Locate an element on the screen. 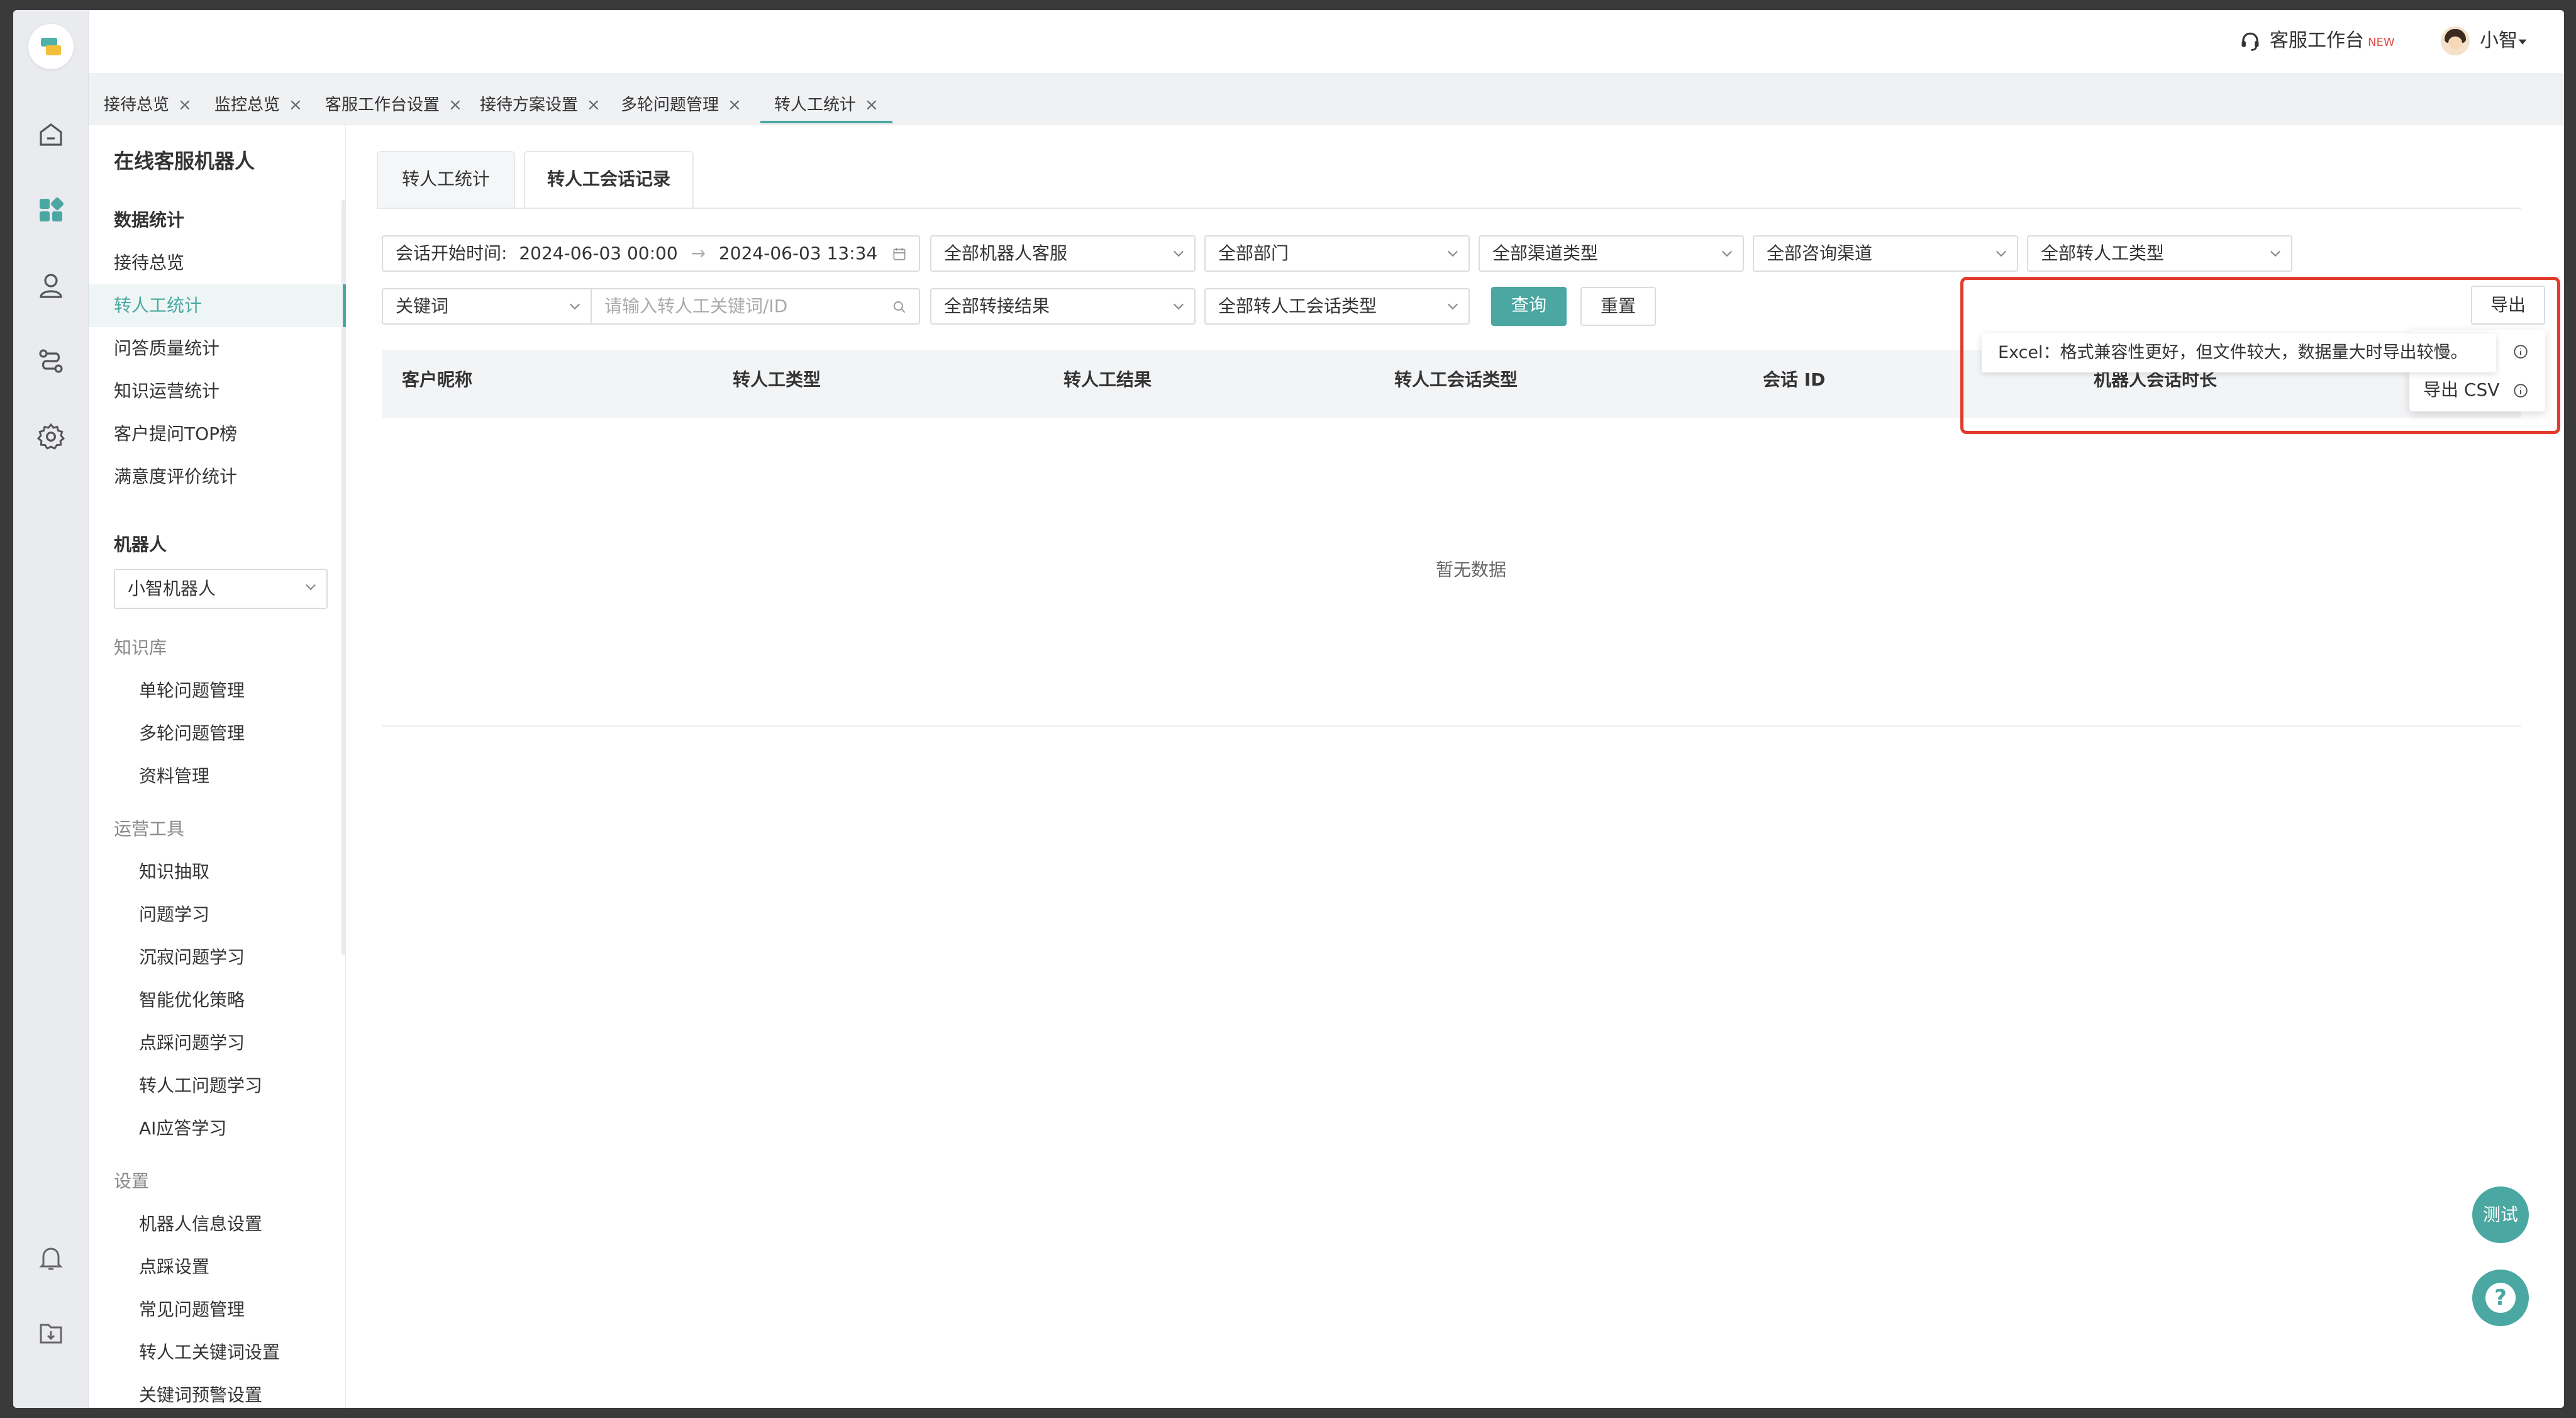 This screenshot has width=2576, height=1418. sidebar-item-ai-learning: AI应答学习 is located at coordinates (182, 1128).